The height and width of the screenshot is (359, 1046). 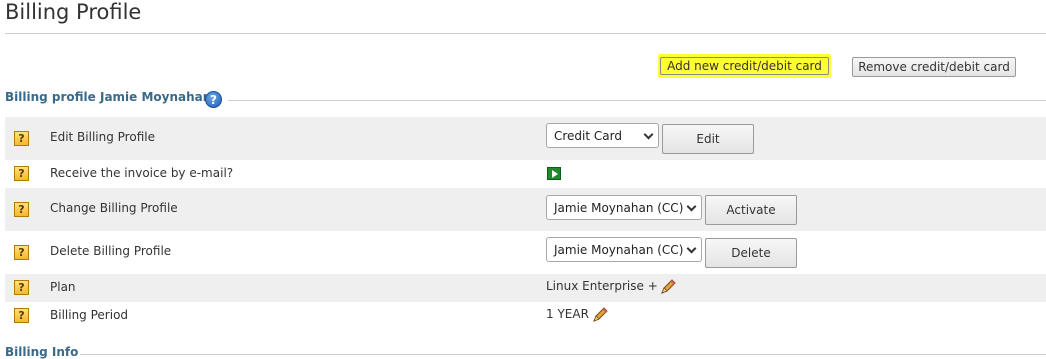 What do you see at coordinates (567, 314) in the screenshot?
I see `billing-period-value: 1 YEAR` at bounding box center [567, 314].